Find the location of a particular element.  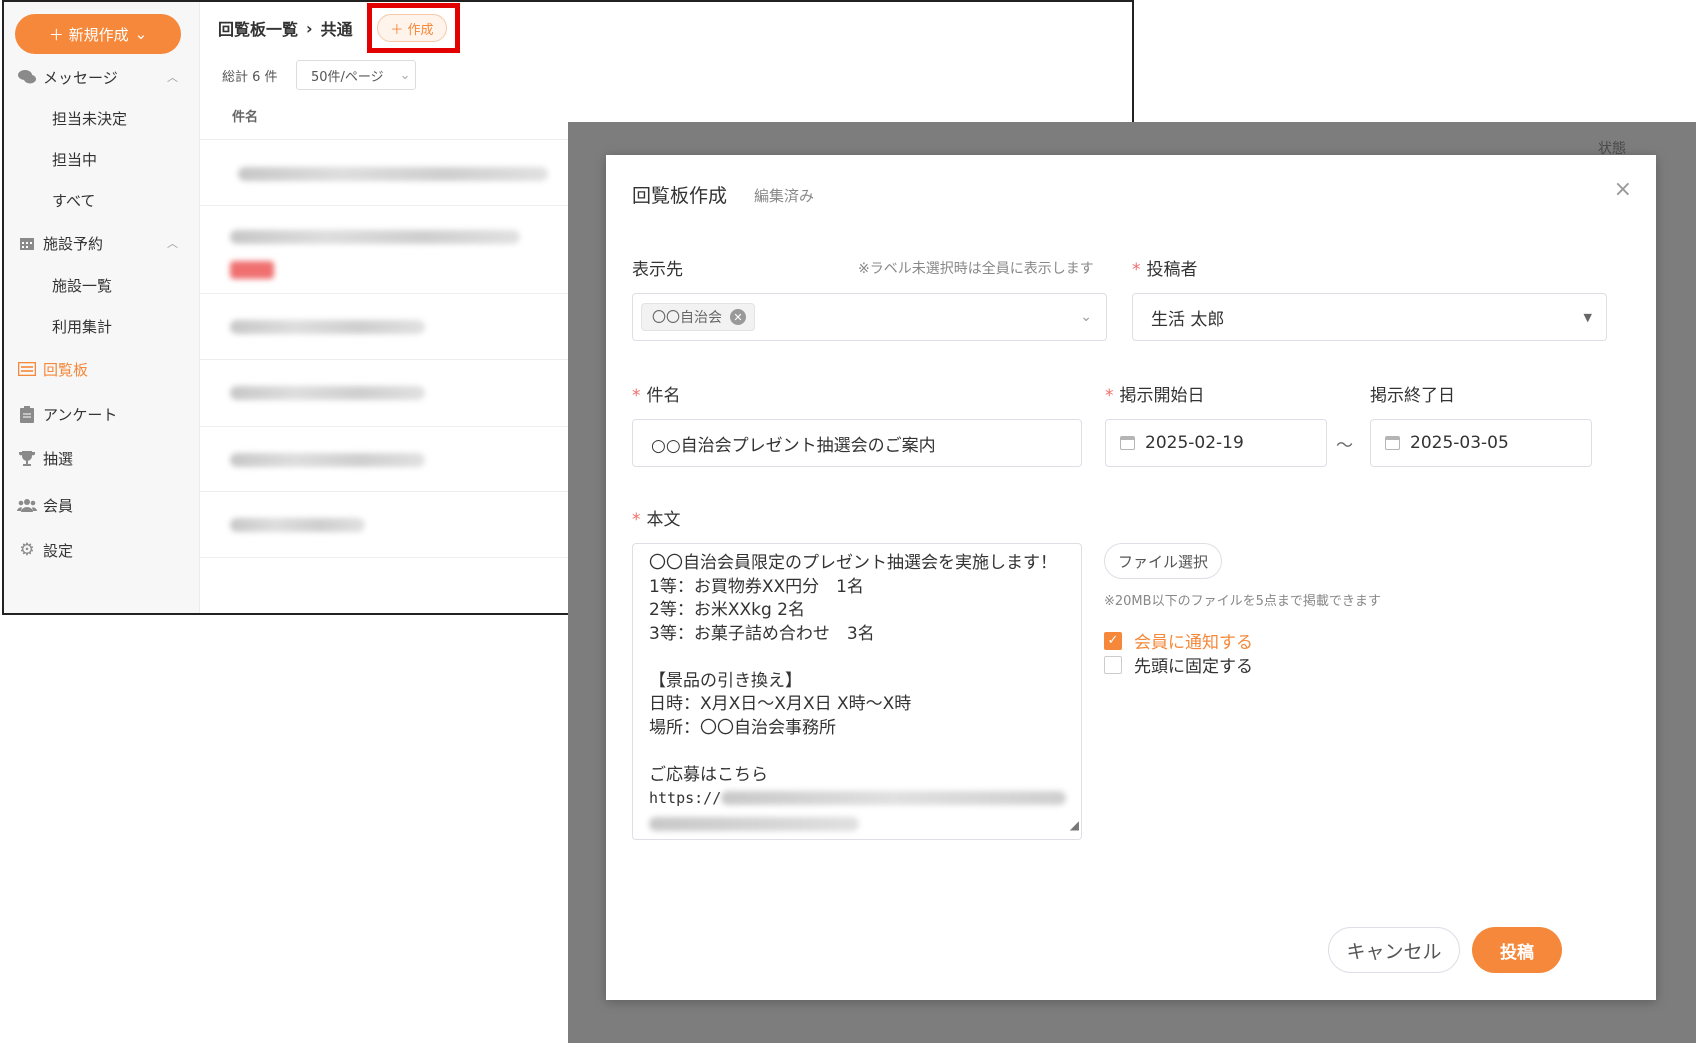

end-date-label: 掲示終了日 is located at coordinates (1412, 396).